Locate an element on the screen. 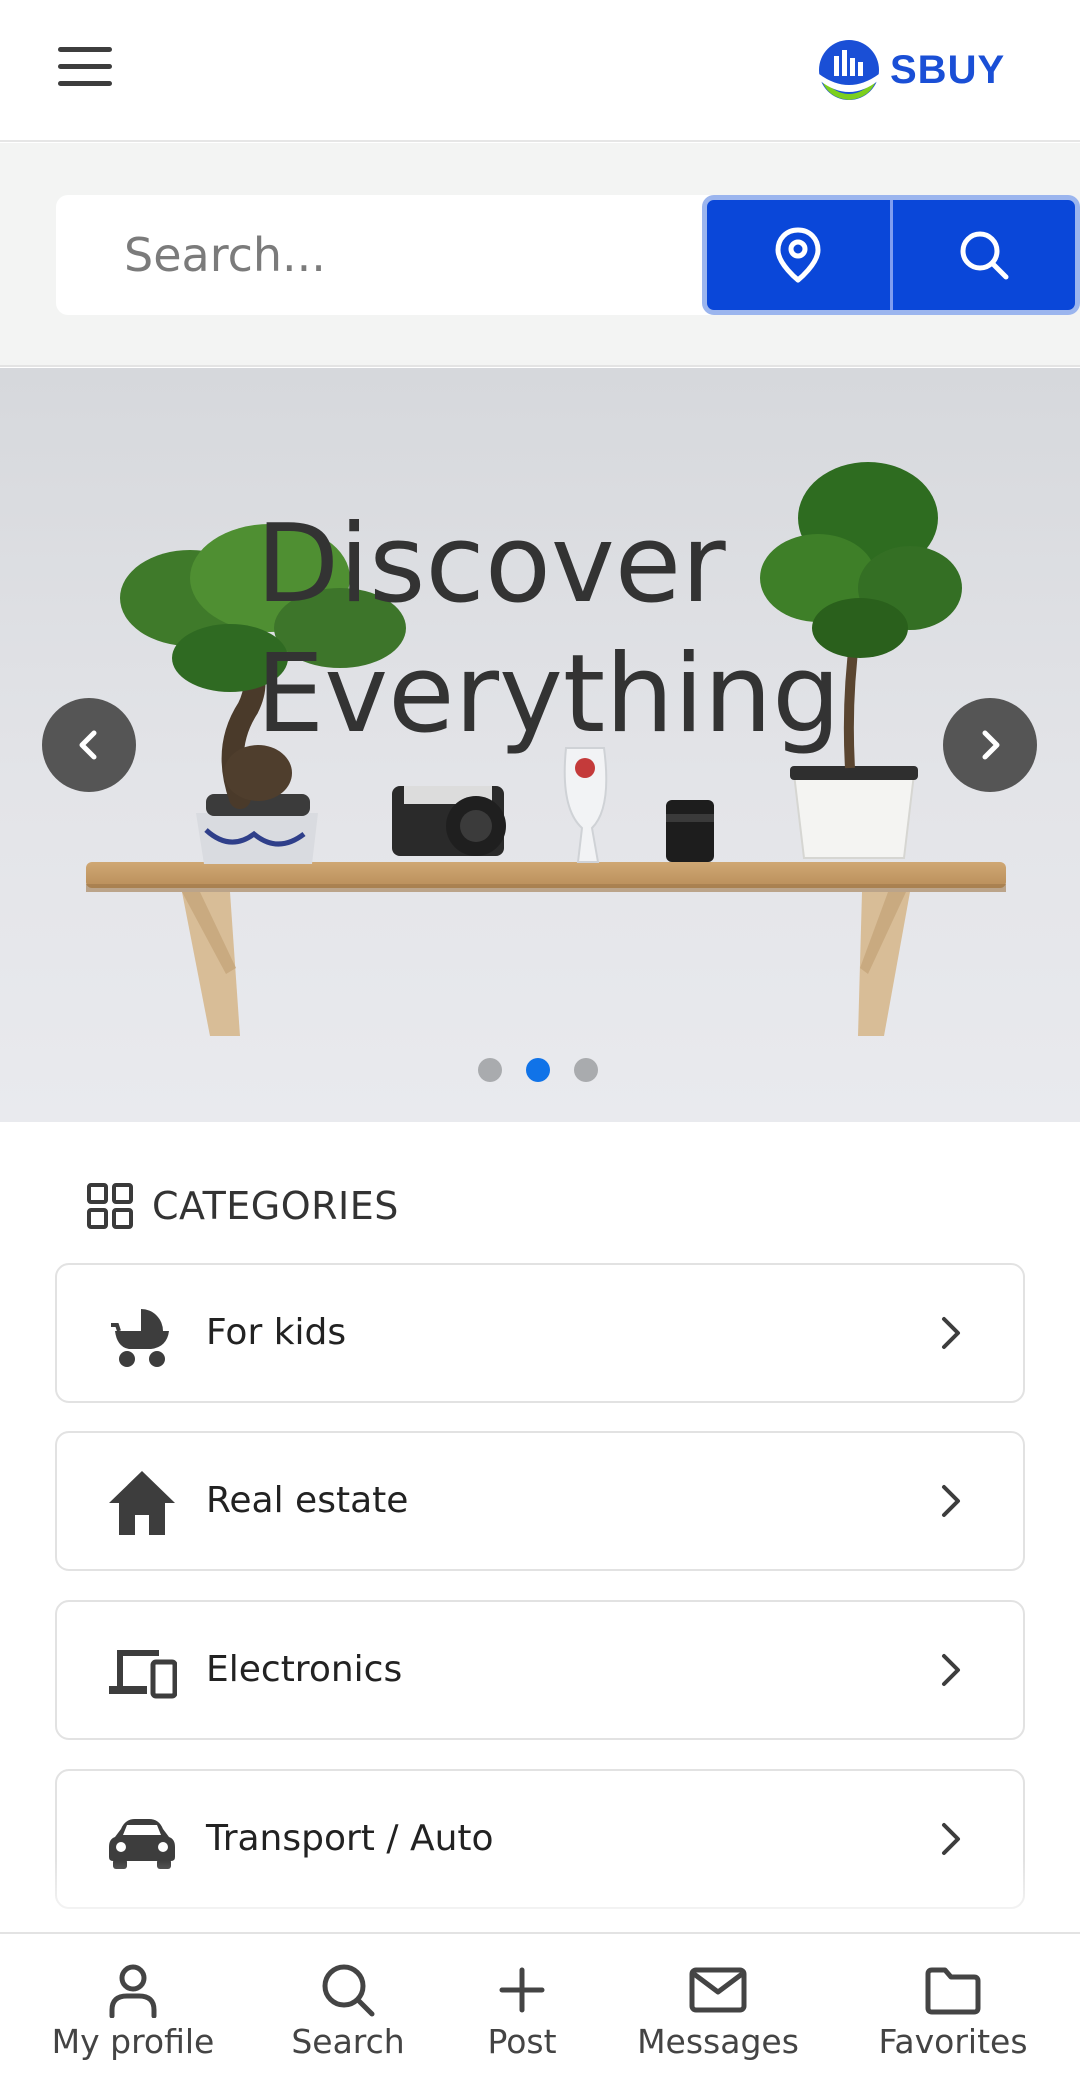 The width and height of the screenshot is (1080, 2083). folder-icon is located at coordinates (953, 1991).